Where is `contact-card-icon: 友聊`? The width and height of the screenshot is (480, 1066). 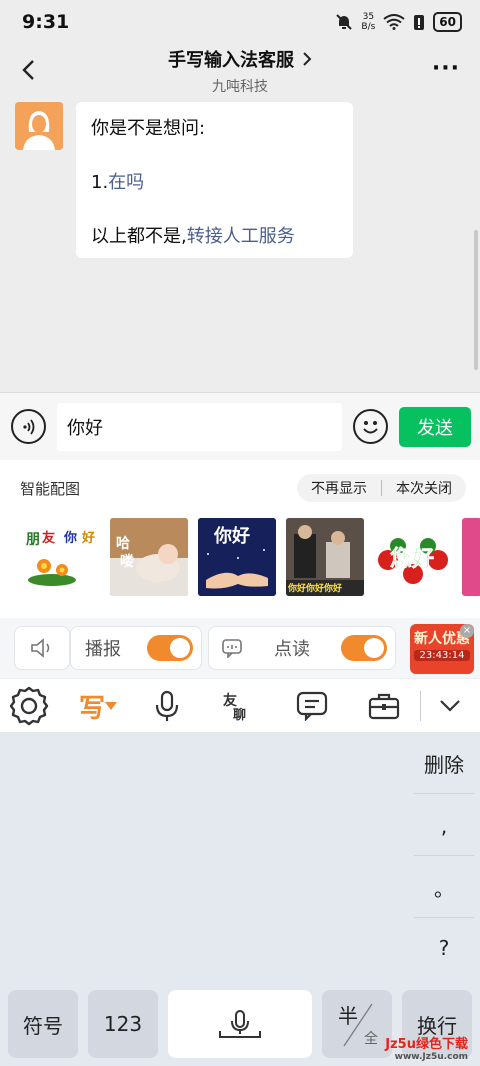
contact-card-icon: 友聊 is located at coordinates (234, 707).